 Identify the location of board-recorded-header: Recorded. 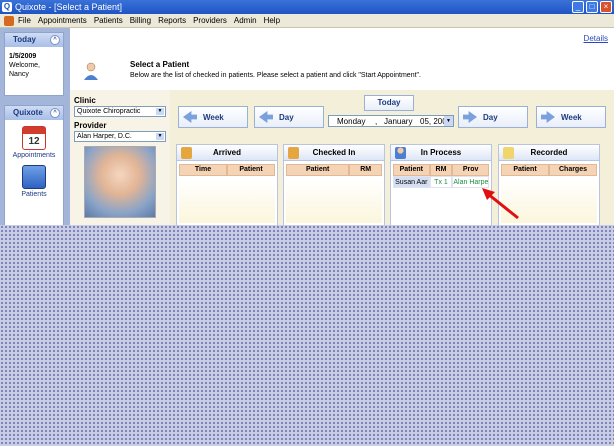
(549, 153).